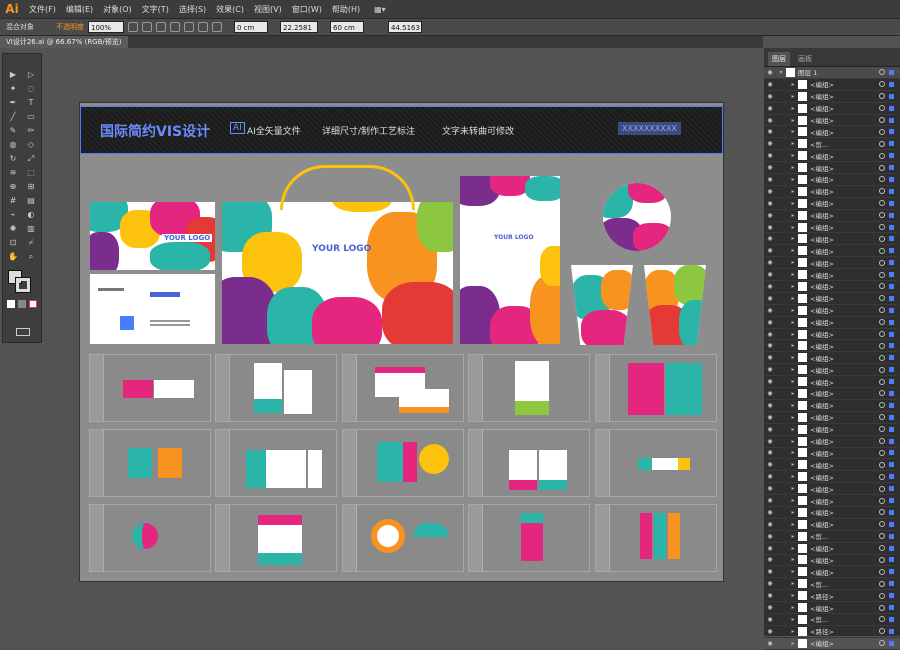 This screenshot has height=650, width=900. Describe the element at coordinates (203, 27) in the screenshot. I see `align-right-icon` at that location.